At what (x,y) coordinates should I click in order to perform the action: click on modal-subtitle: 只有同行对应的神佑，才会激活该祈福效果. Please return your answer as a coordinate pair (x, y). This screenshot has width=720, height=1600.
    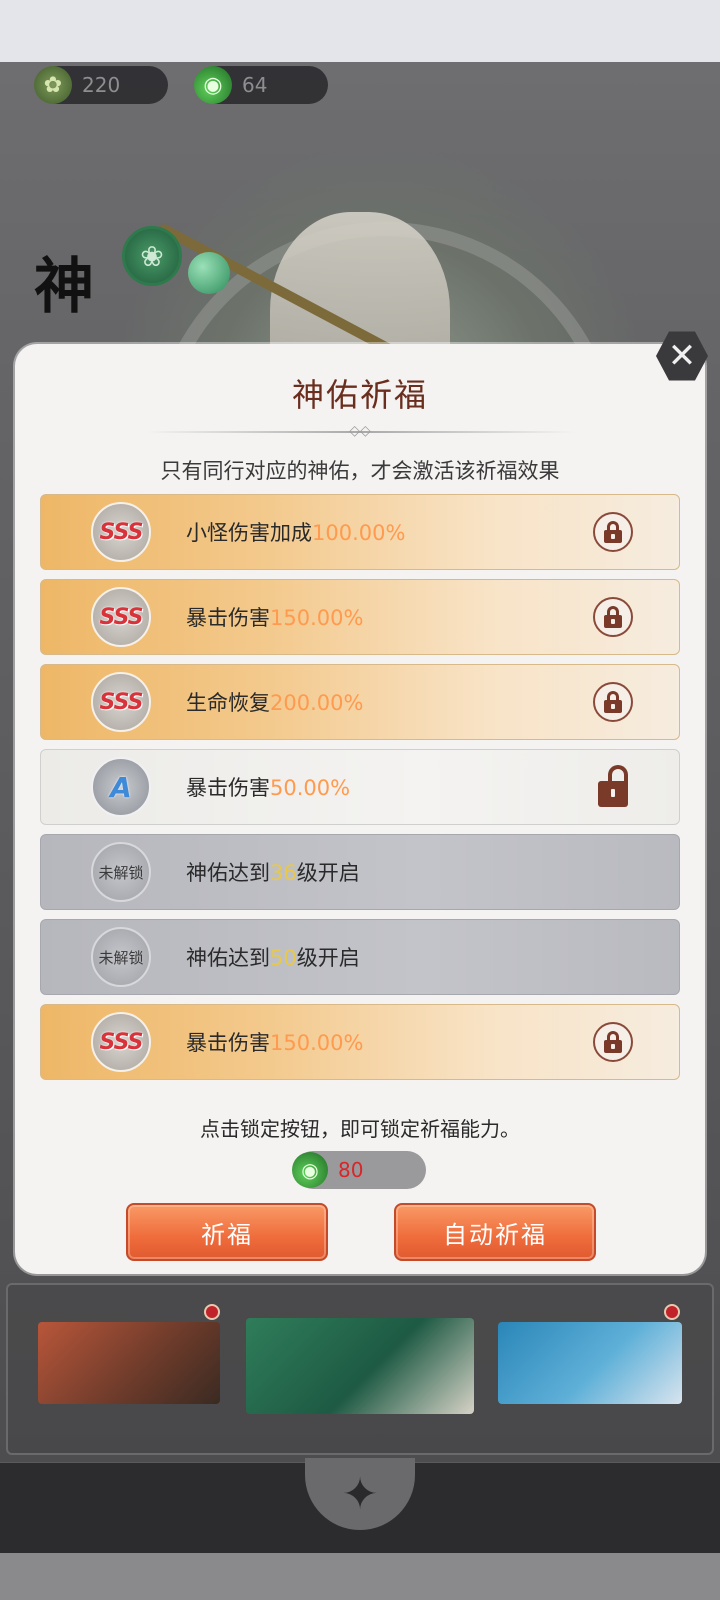
    Looking at the image, I should click on (360, 471).